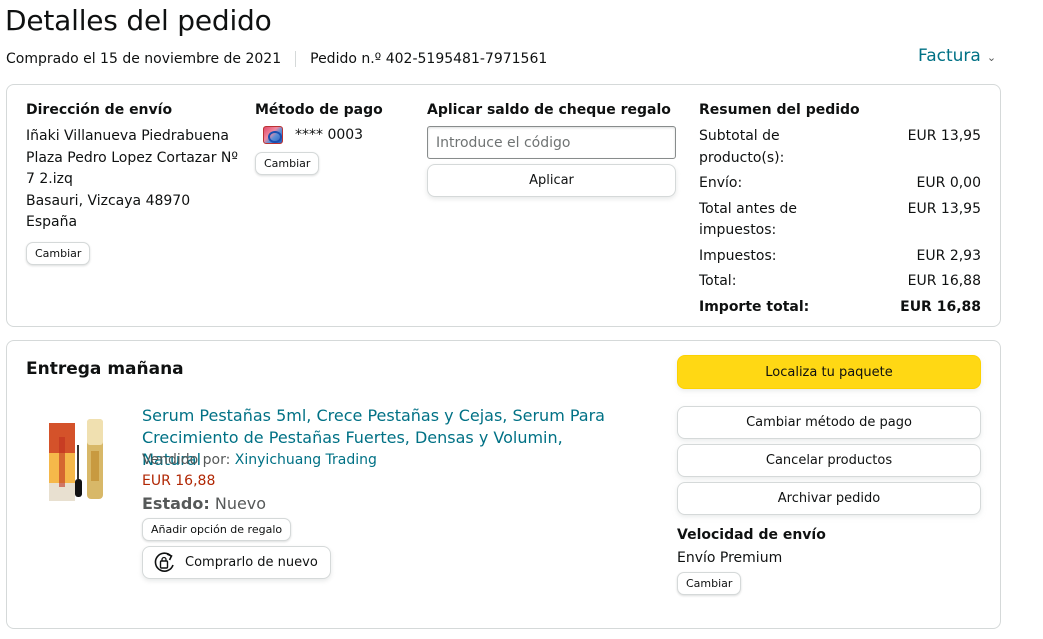 This screenshot has height=639, width=1043. I want to click on invoice-dropdown: Factura ⌄, so click(957, 56).